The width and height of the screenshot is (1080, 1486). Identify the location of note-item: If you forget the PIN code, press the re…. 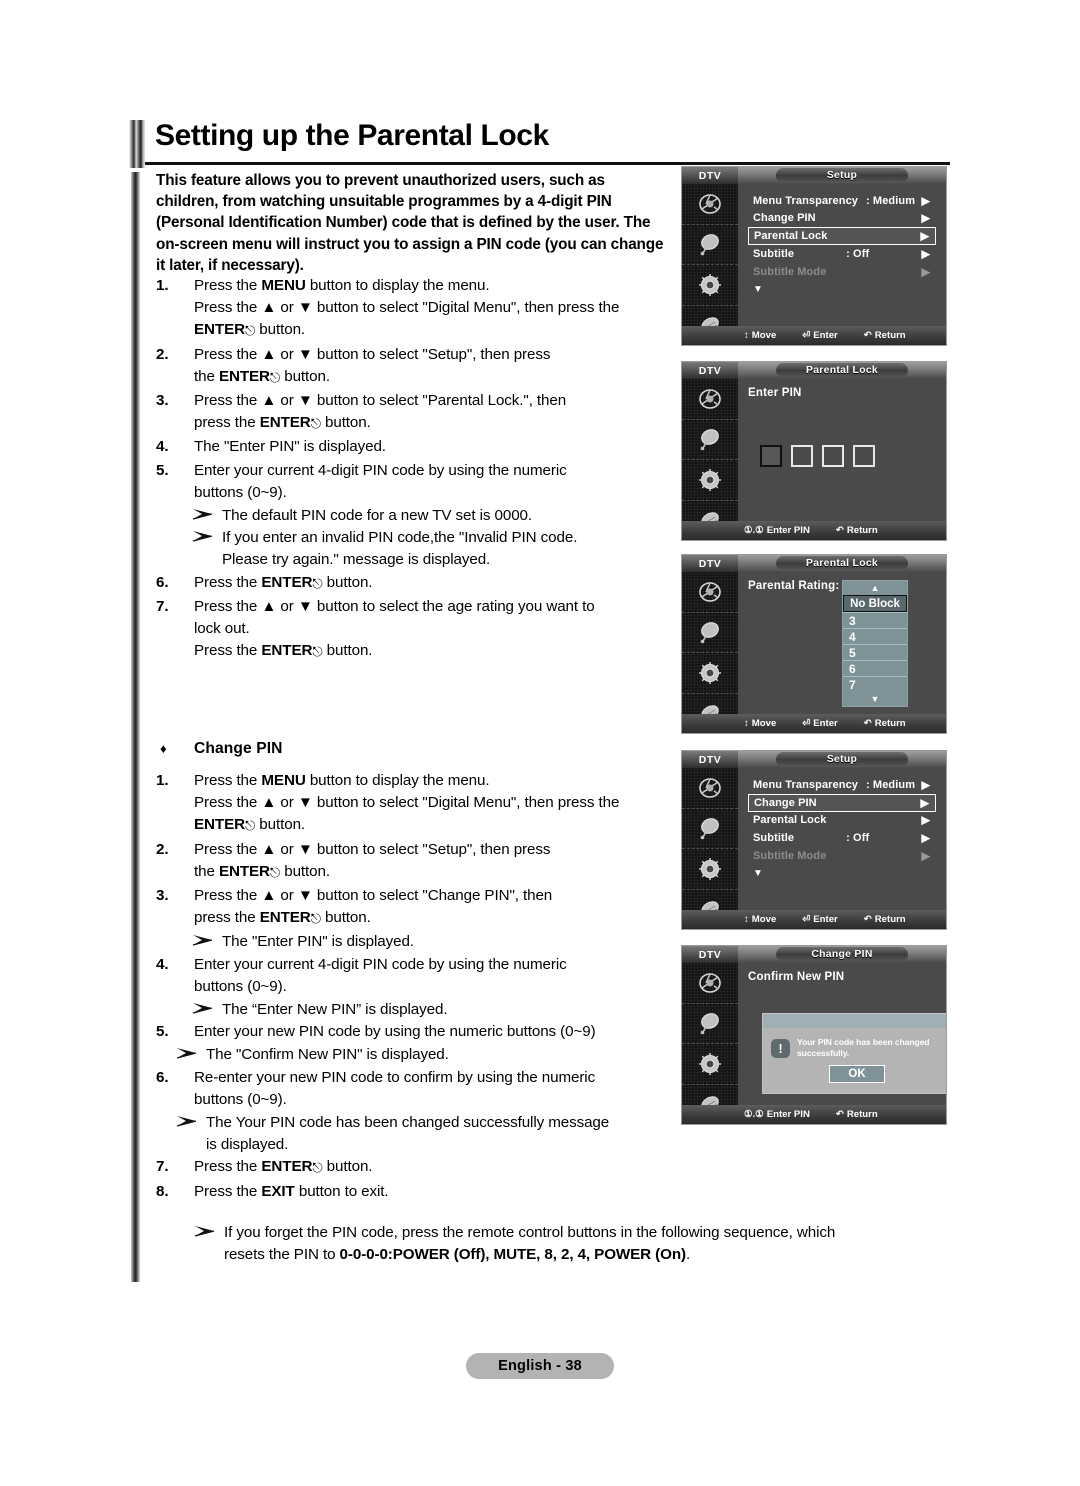
(568, 1244).